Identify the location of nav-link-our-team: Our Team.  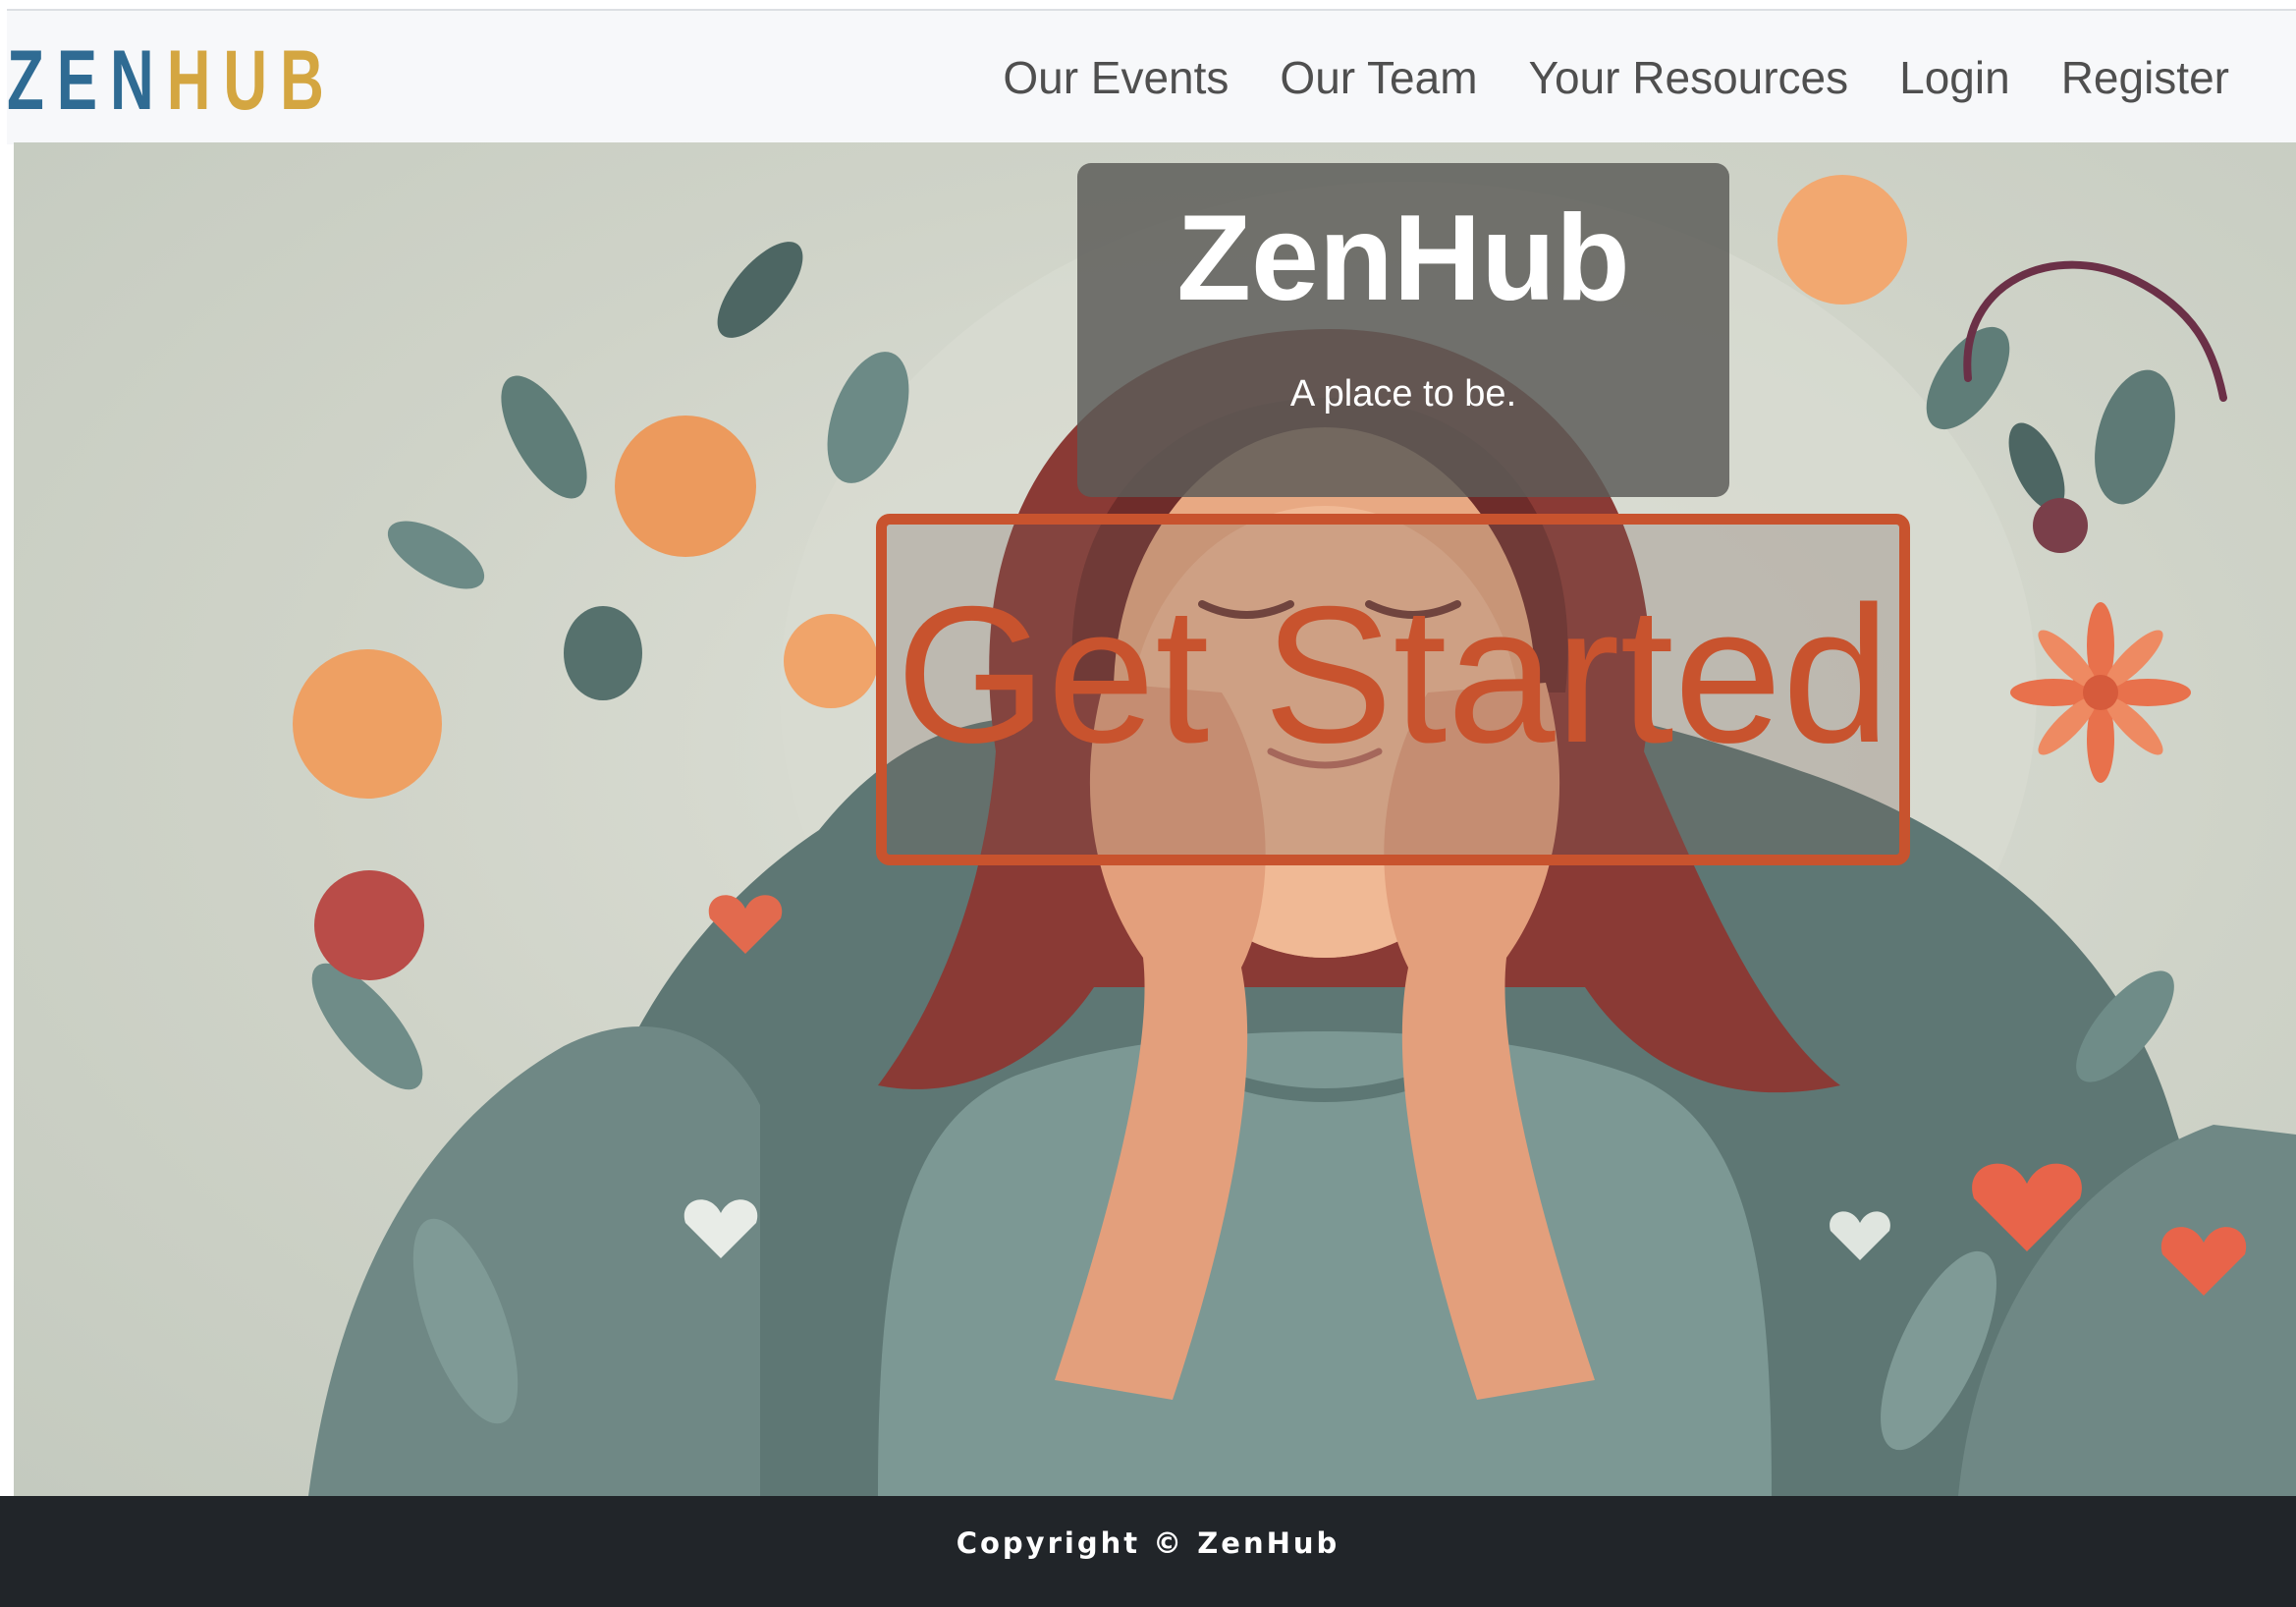
(1378, 77).